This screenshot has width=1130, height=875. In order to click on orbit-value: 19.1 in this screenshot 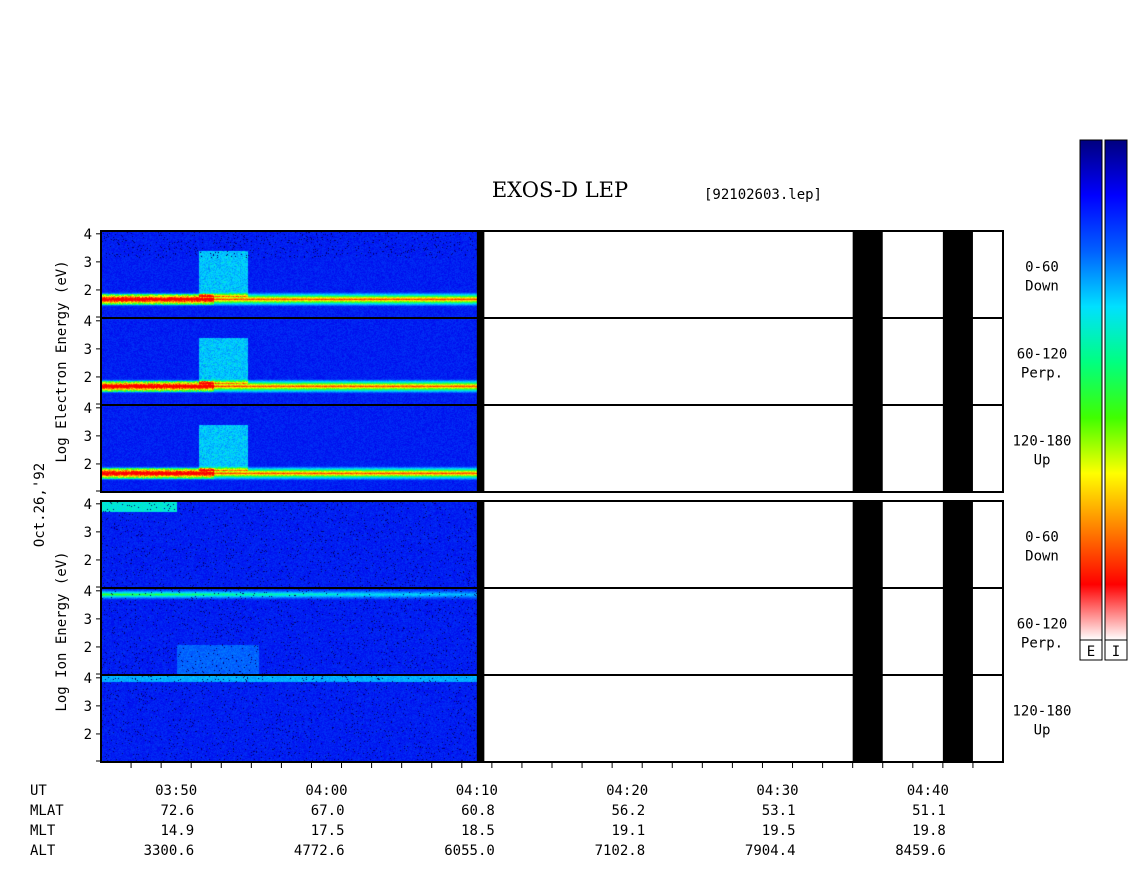, I will do `click(628, 831)`.